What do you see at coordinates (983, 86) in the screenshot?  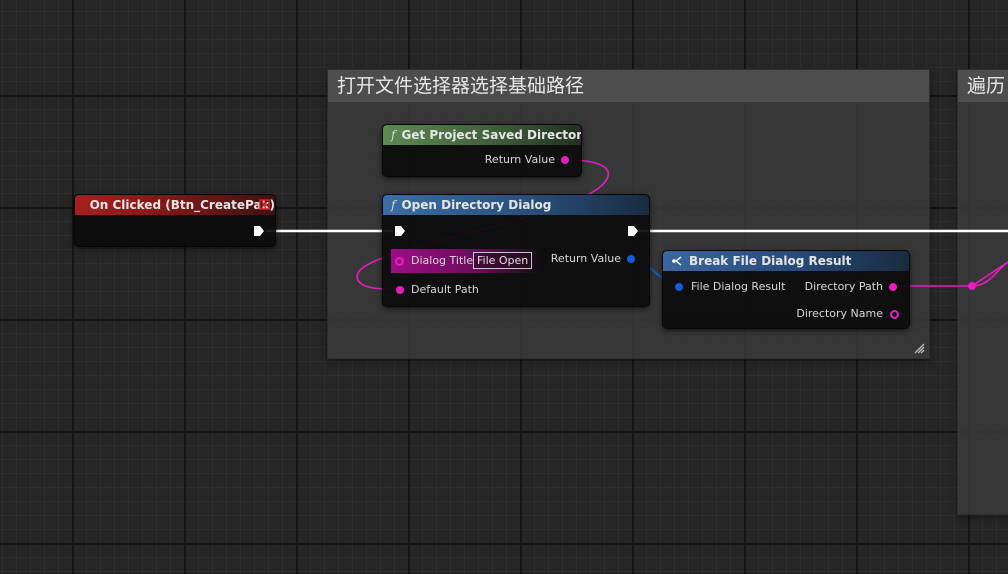 I see `comment-title: 遍历` at bounding box center [983, 86].